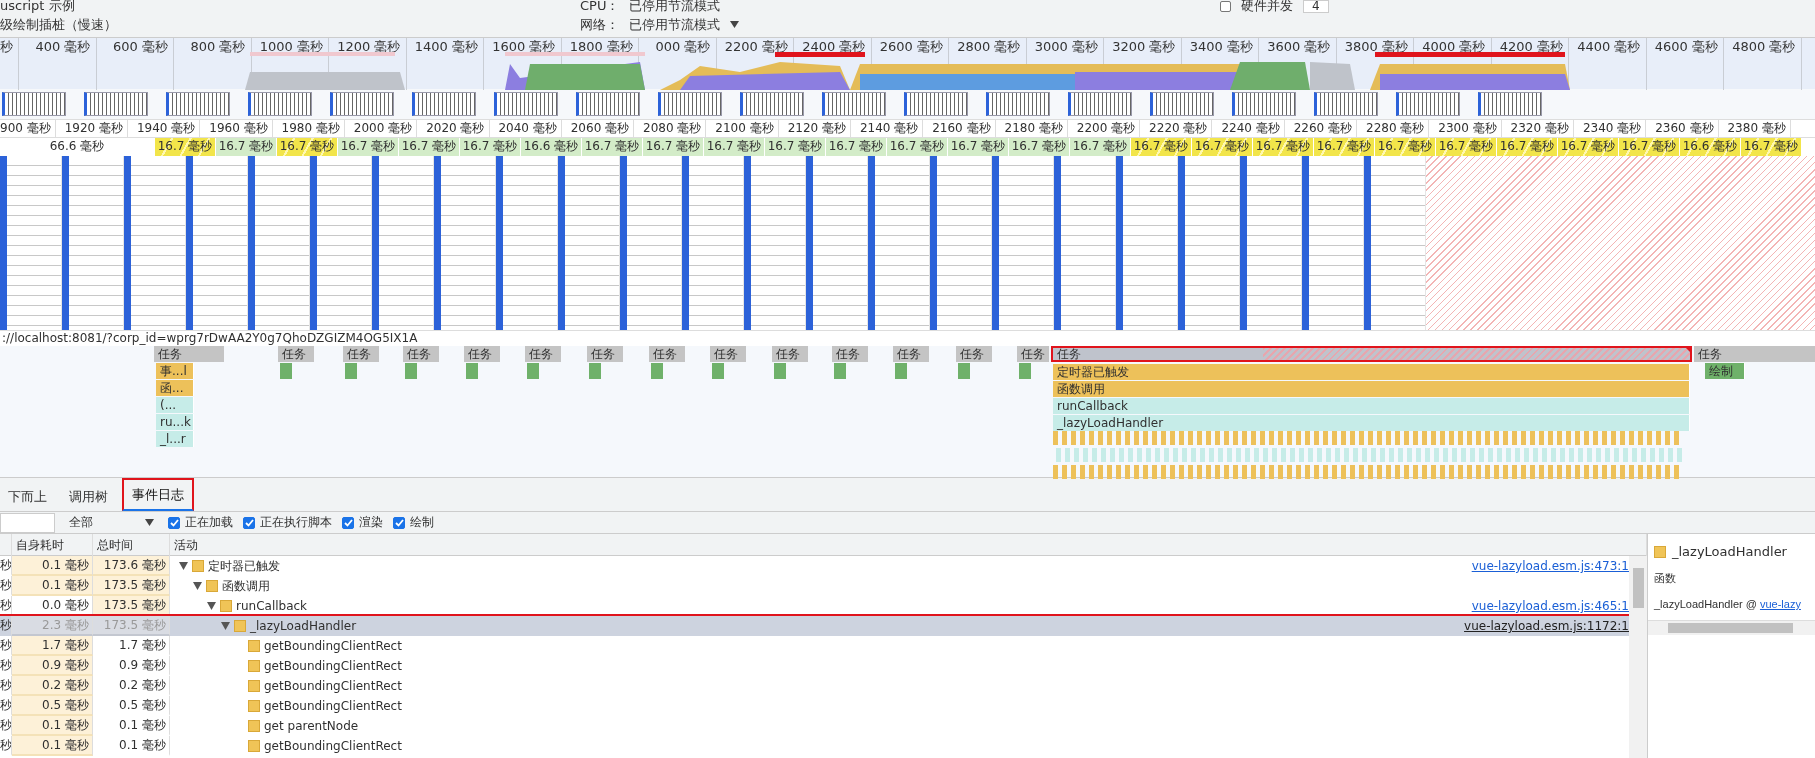 The width and height of the screenshot is (1815, 758). Describe the element at coordinates (1731, 628) in the screenshot. I see `horizontal-scrollbar` at that location.